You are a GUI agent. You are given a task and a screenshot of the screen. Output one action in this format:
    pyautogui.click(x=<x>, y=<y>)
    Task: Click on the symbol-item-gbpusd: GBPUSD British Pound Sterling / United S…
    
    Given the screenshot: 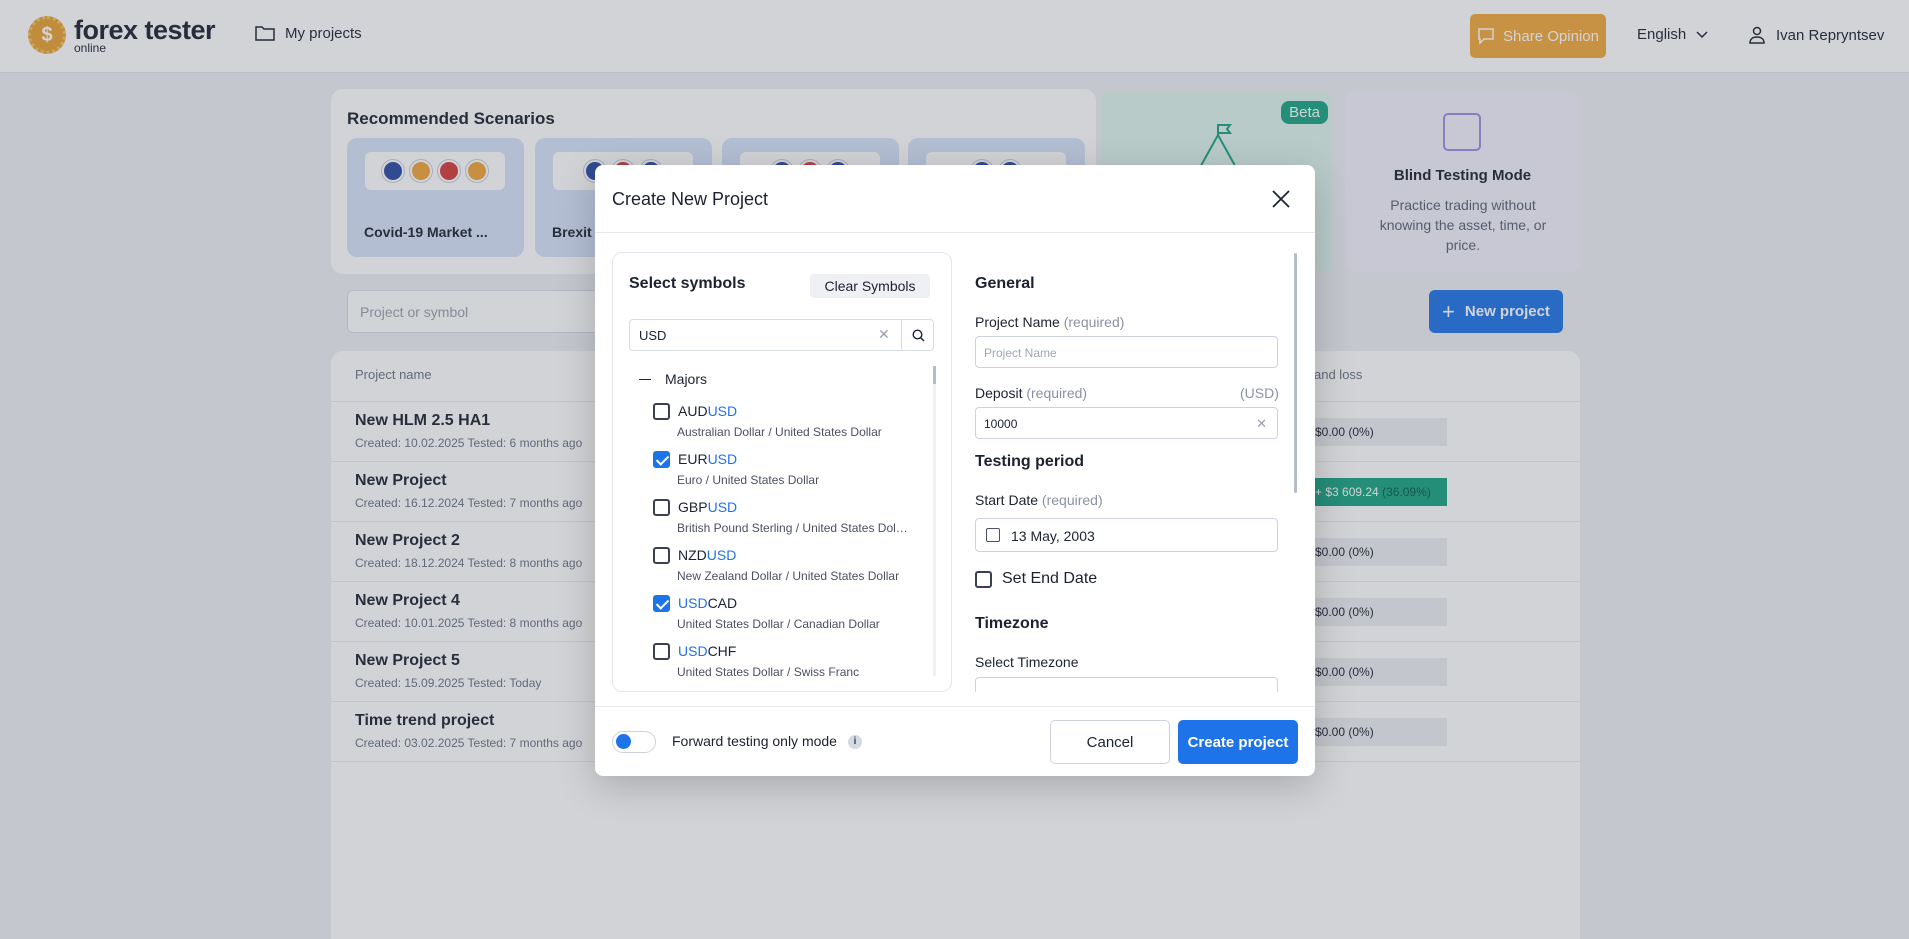 What is the action you would take?
    pyautogui.click(x=788, y=523)
    